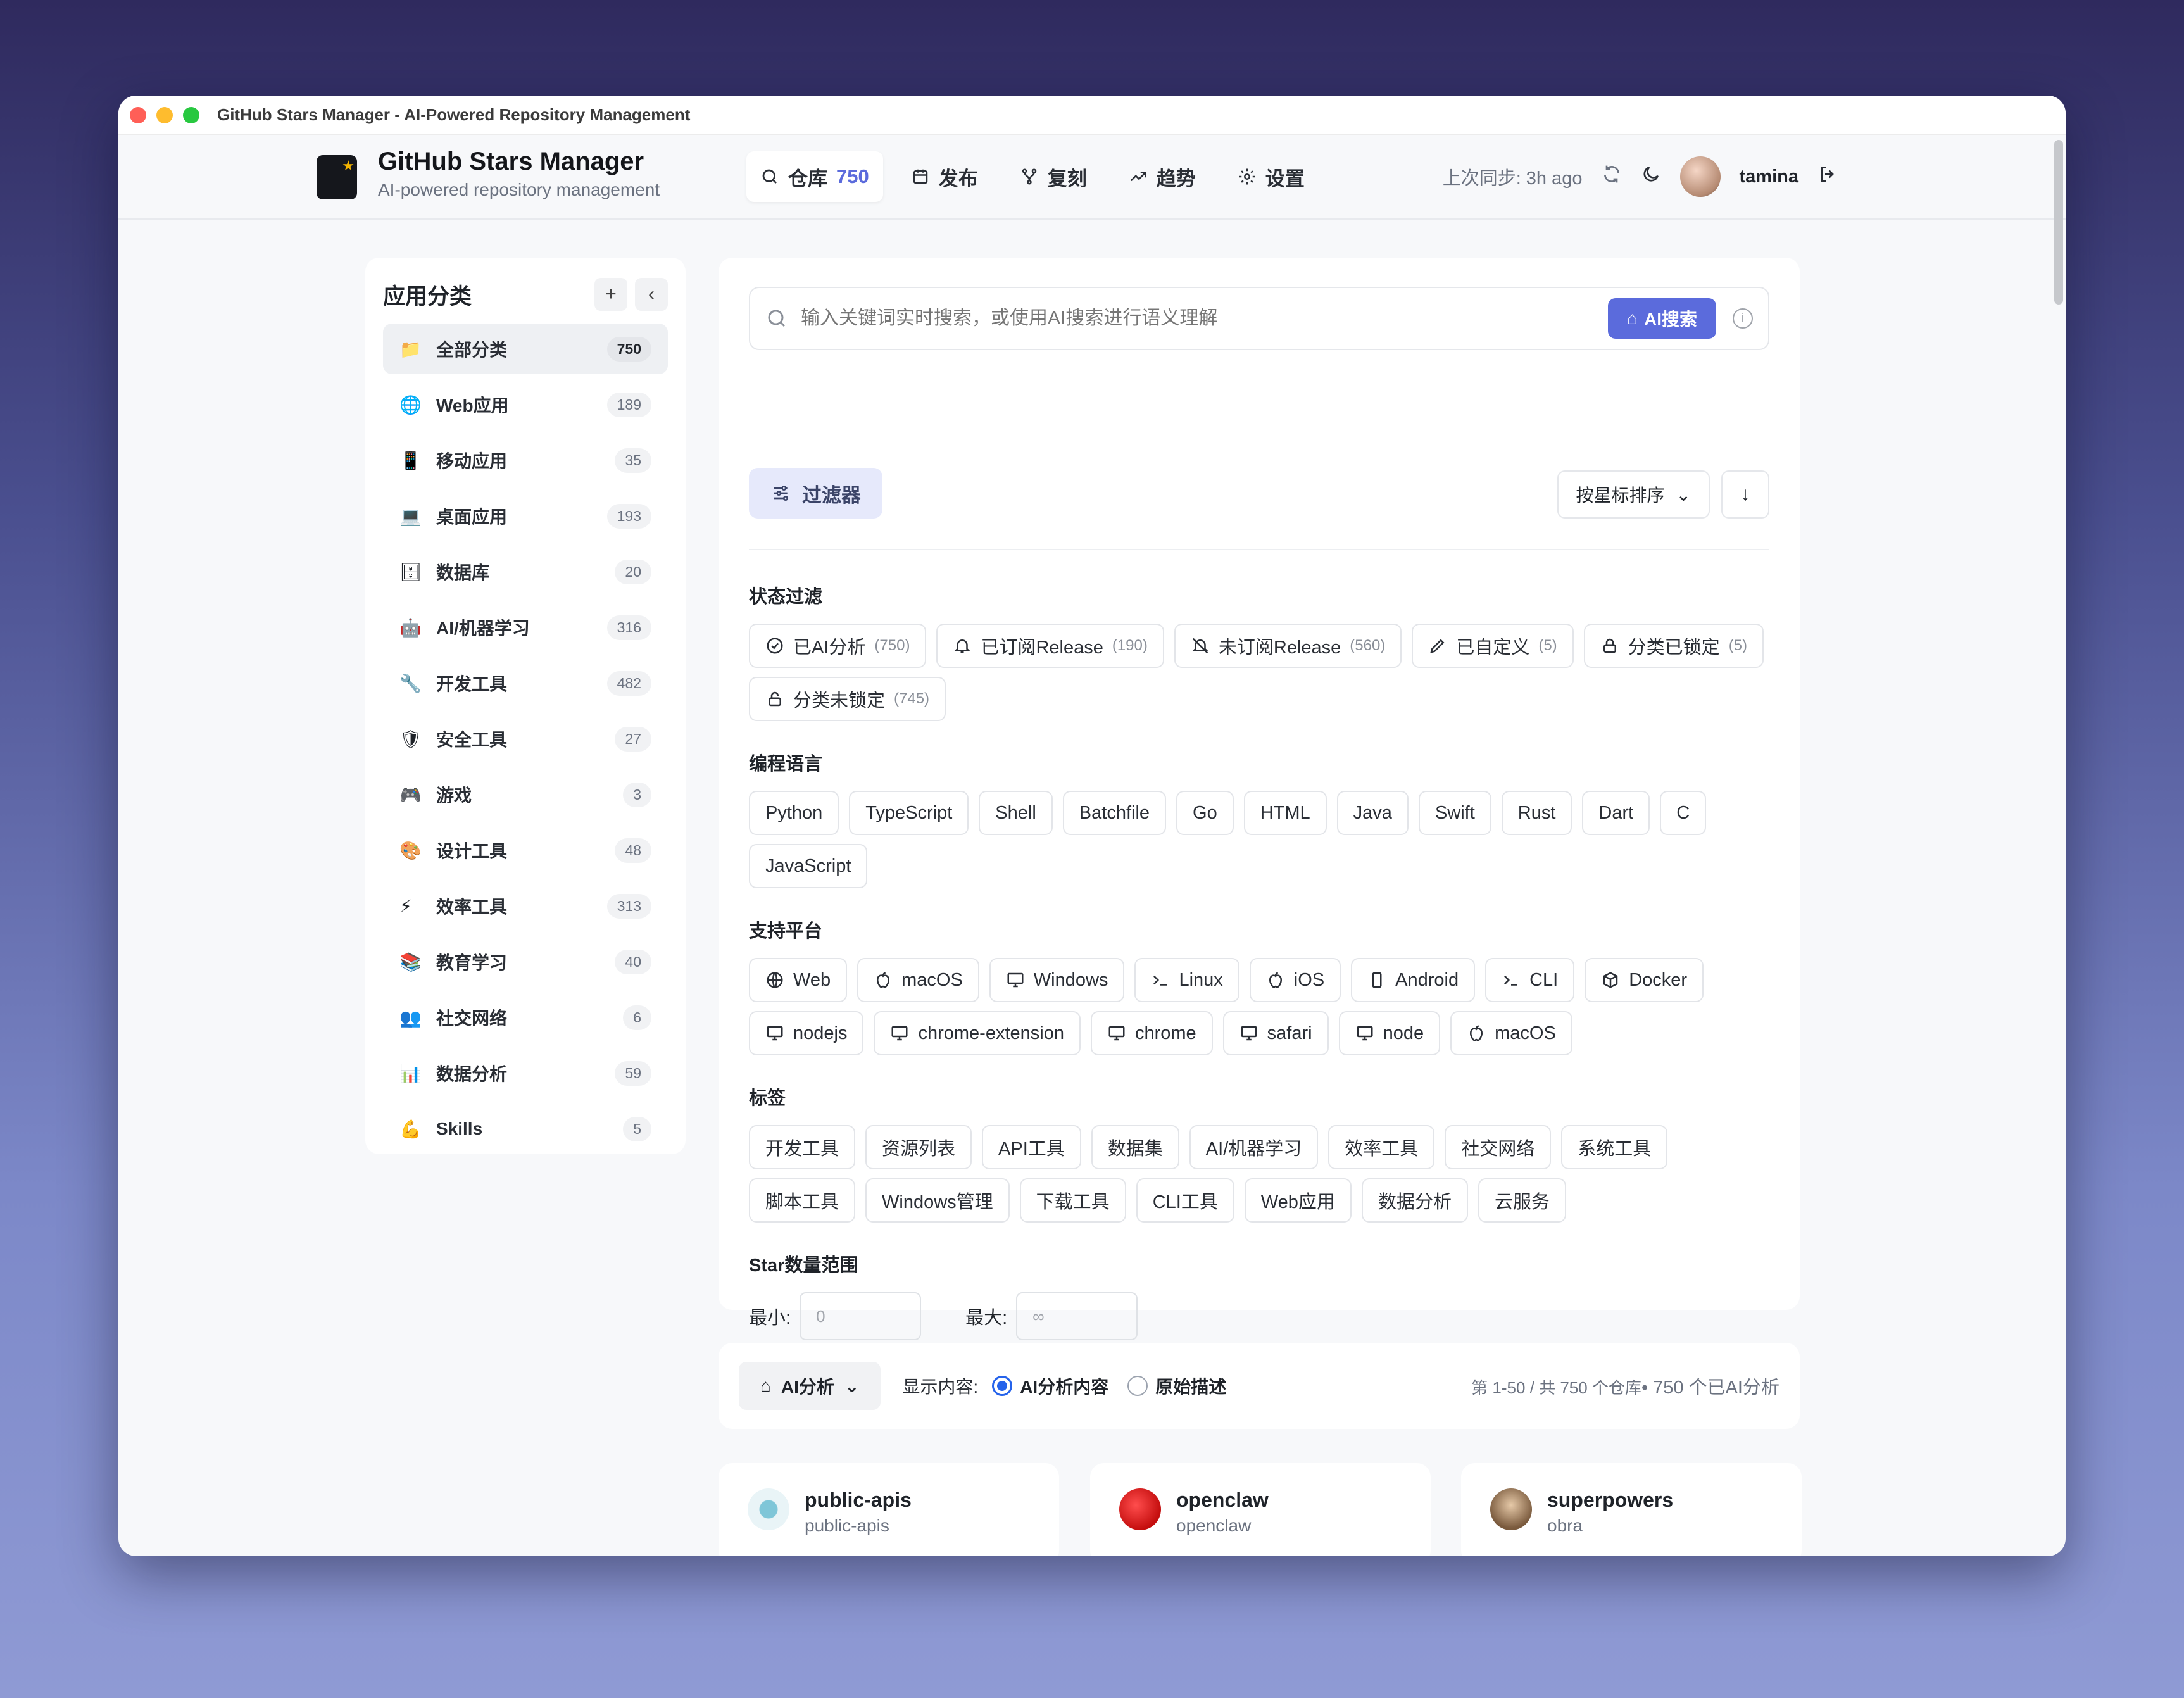 The height and width of the screenshot is (1698, 2184). Describe the element at coordinates (1673, 646) in the screenshot. I see `status-filter-chip: 分类已锁定 (5)` at that location.